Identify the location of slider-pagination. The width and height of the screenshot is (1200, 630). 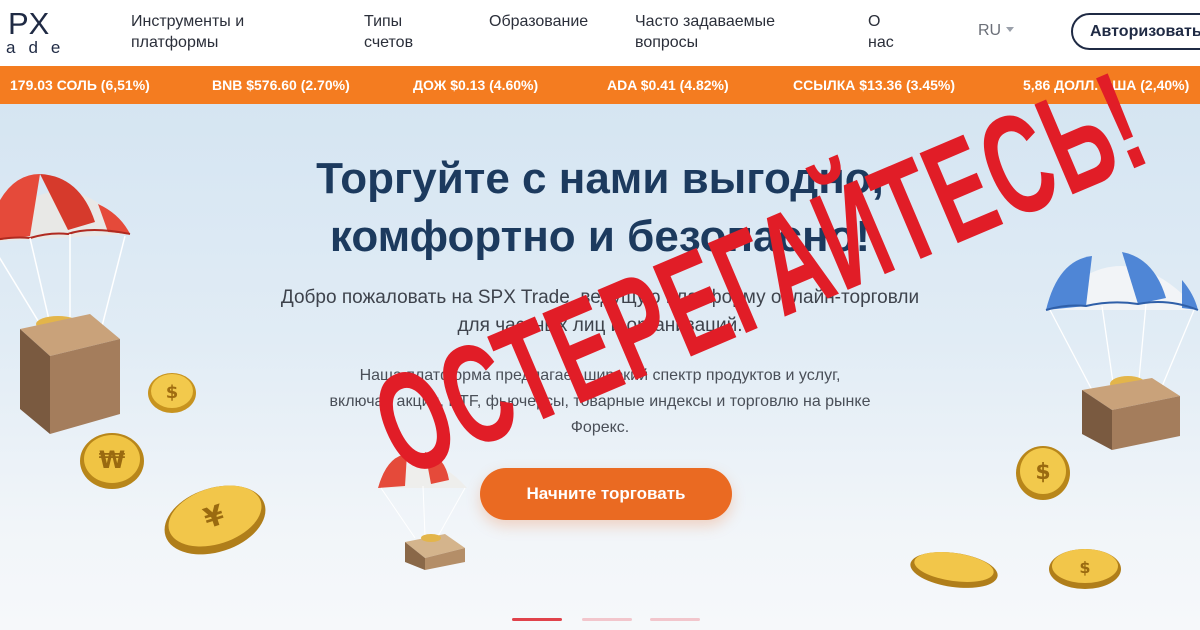
(607, 620).